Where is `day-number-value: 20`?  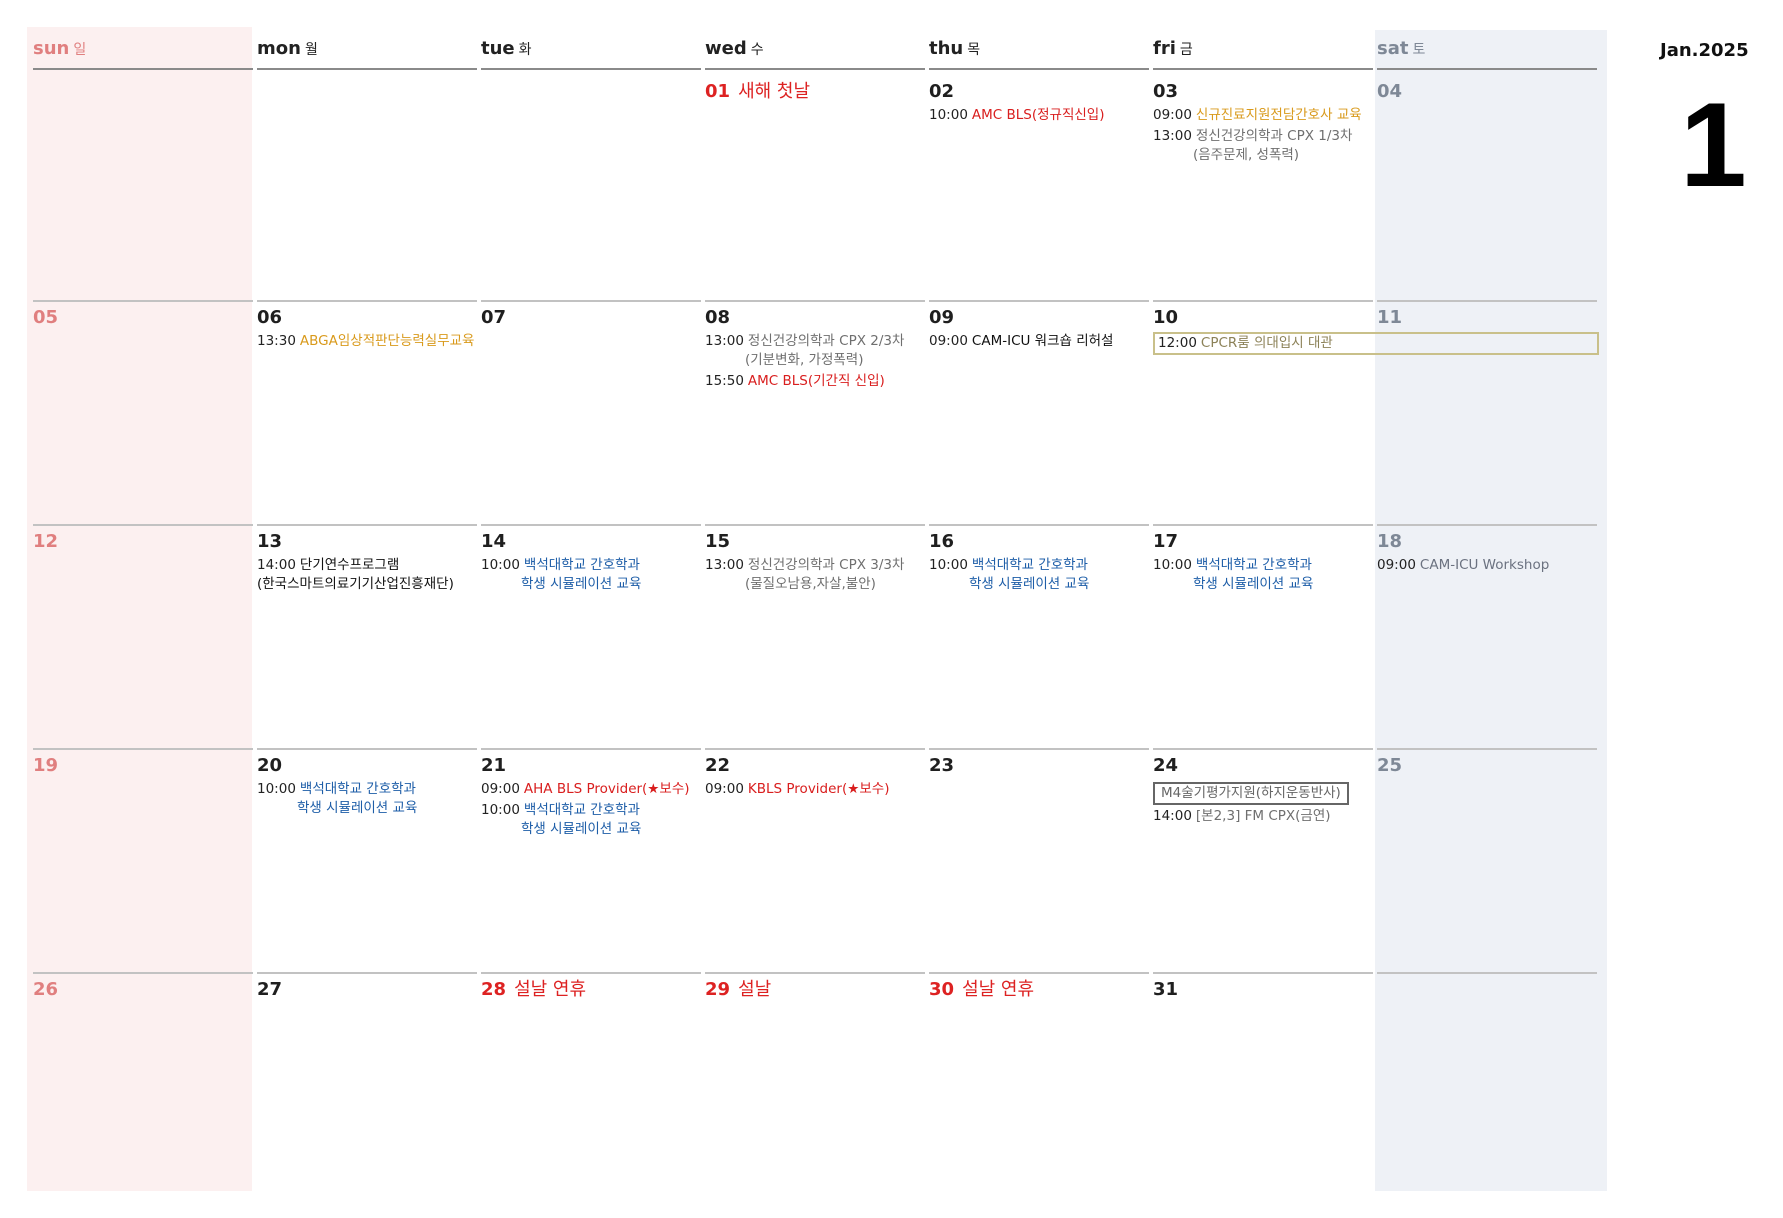
day-number-value: 20 is located at coordinates (270, 765).